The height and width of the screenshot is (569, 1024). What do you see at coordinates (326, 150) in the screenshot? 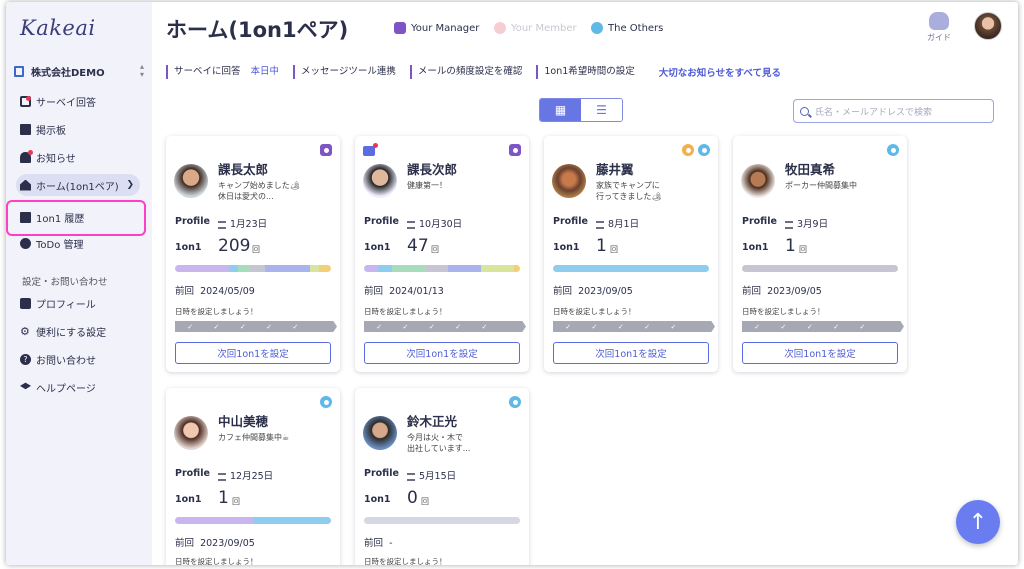
I see `manager-badge-icon` at bounding box center [326, 150].